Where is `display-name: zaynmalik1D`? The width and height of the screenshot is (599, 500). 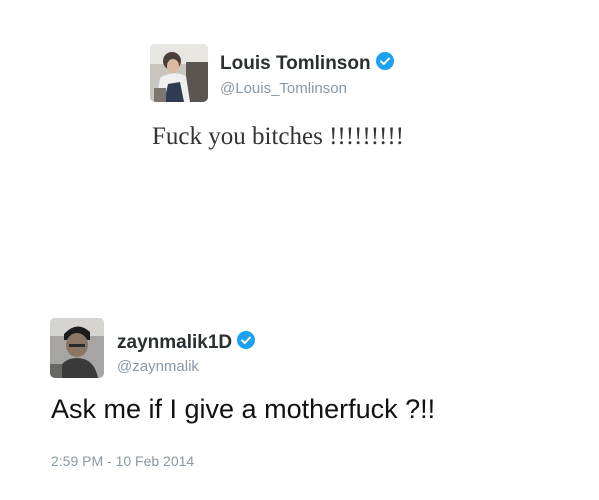
display-name: zaynmalik1D is located at coordinates (174, 343).